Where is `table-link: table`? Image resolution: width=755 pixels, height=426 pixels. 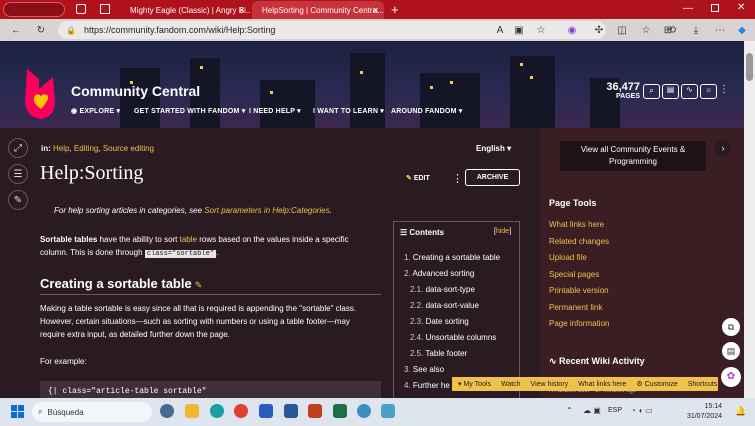
table-link: table is located at coordinates (188, 239).